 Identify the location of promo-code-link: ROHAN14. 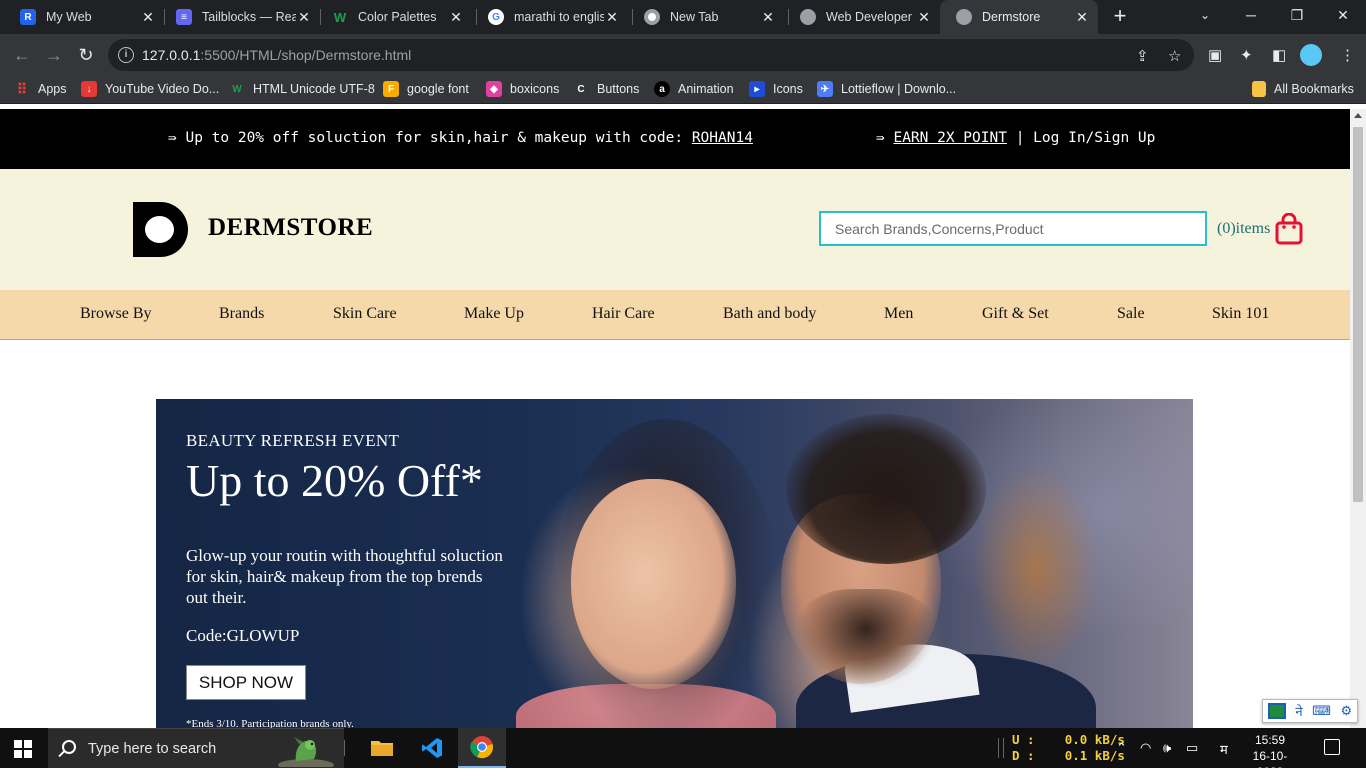
(722, 138).